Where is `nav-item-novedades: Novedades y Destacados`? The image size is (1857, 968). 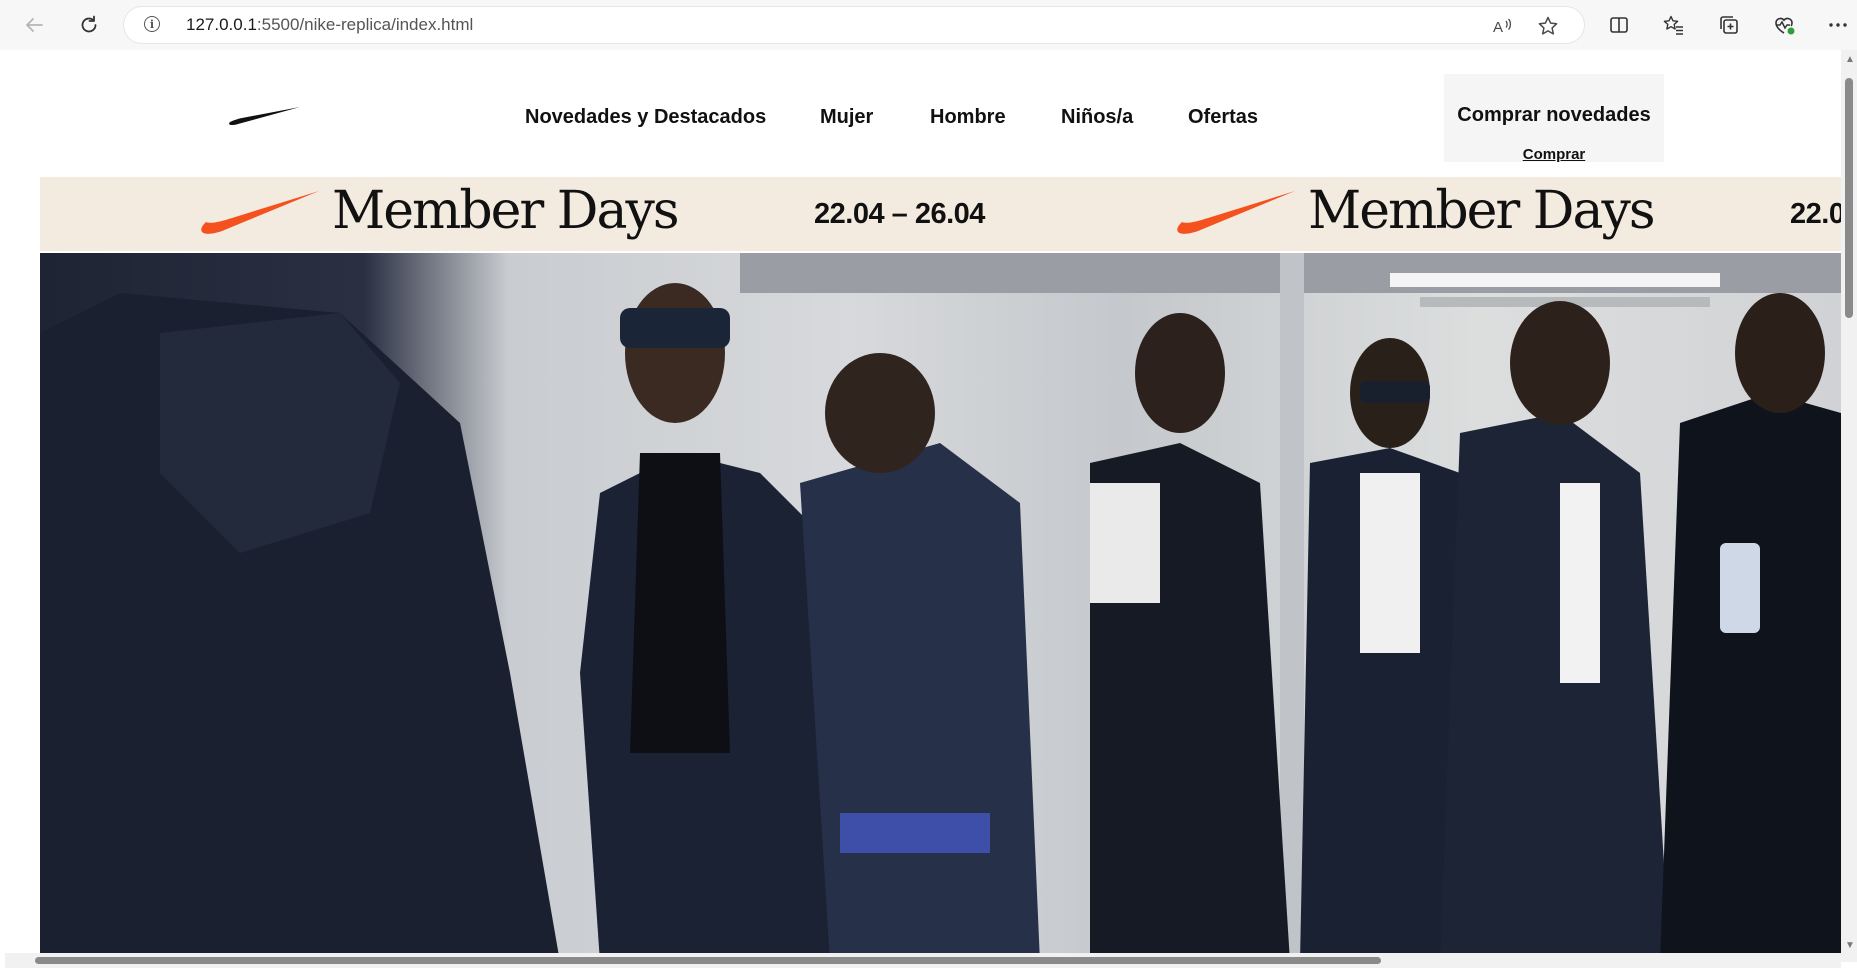 nav-item-novedades: Novedades y Destacados is located at coordinates (645, 117).